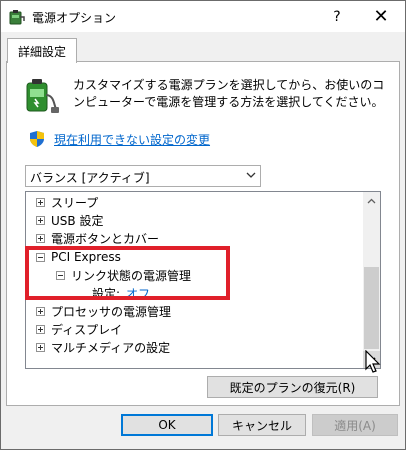  What do you see at coordinates (42, 50) in the screenshot?
I see `tab-advanced-settings: 詳細設定` at bounding box center [42, 50].